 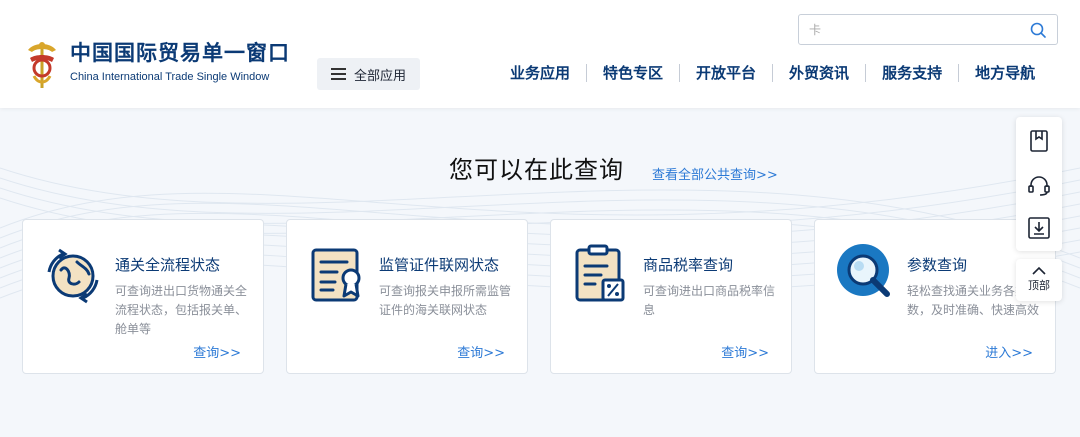 What do you see at coordinates (379, 76) in the screenshot?
I see `all-apps-label: 全部应用` at bounding box center [379, 76].